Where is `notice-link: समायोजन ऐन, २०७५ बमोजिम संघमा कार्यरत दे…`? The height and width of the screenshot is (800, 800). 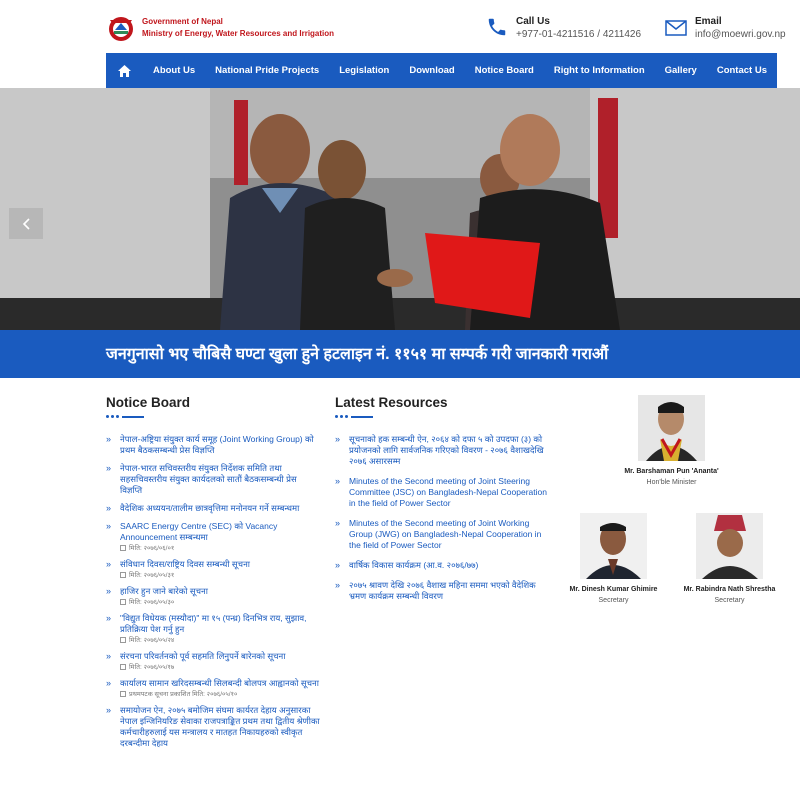 notice-link: समायोजन ऐन, २०७५ बमोजिम संघमा कार्यरत दे… is located at coordinates (220, 726).